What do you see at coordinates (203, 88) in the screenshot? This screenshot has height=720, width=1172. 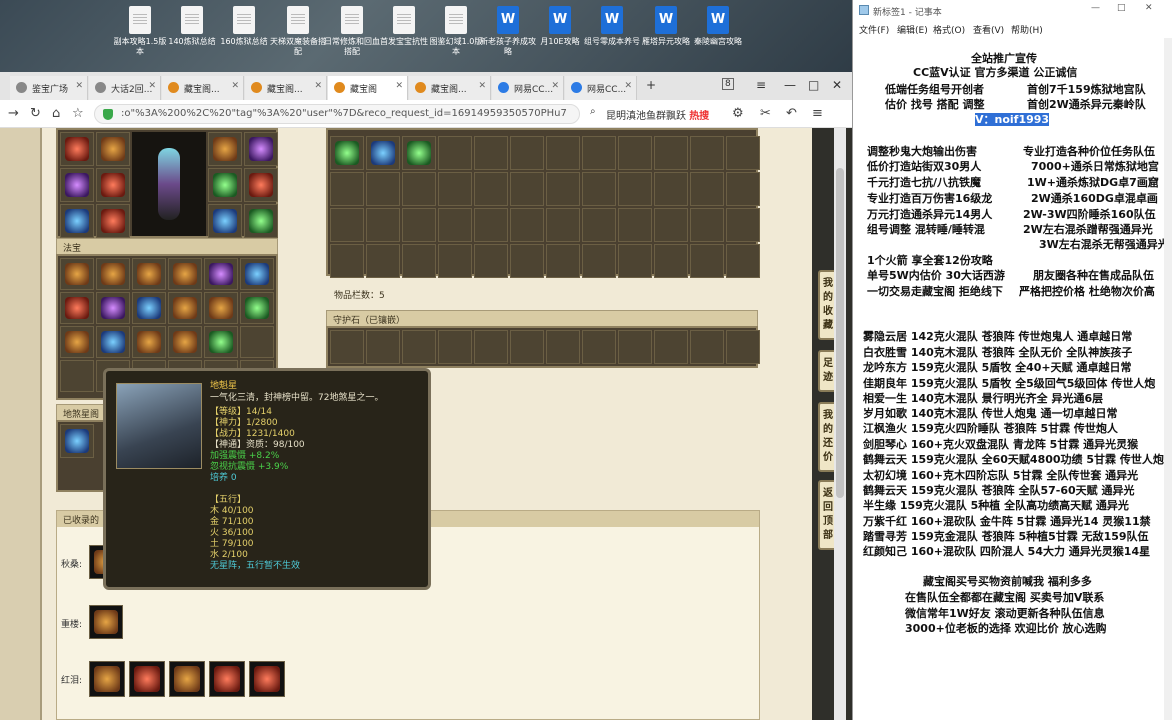 I see `tab-3: 藏宝阁... ✕` at bounding box center [203, 88].